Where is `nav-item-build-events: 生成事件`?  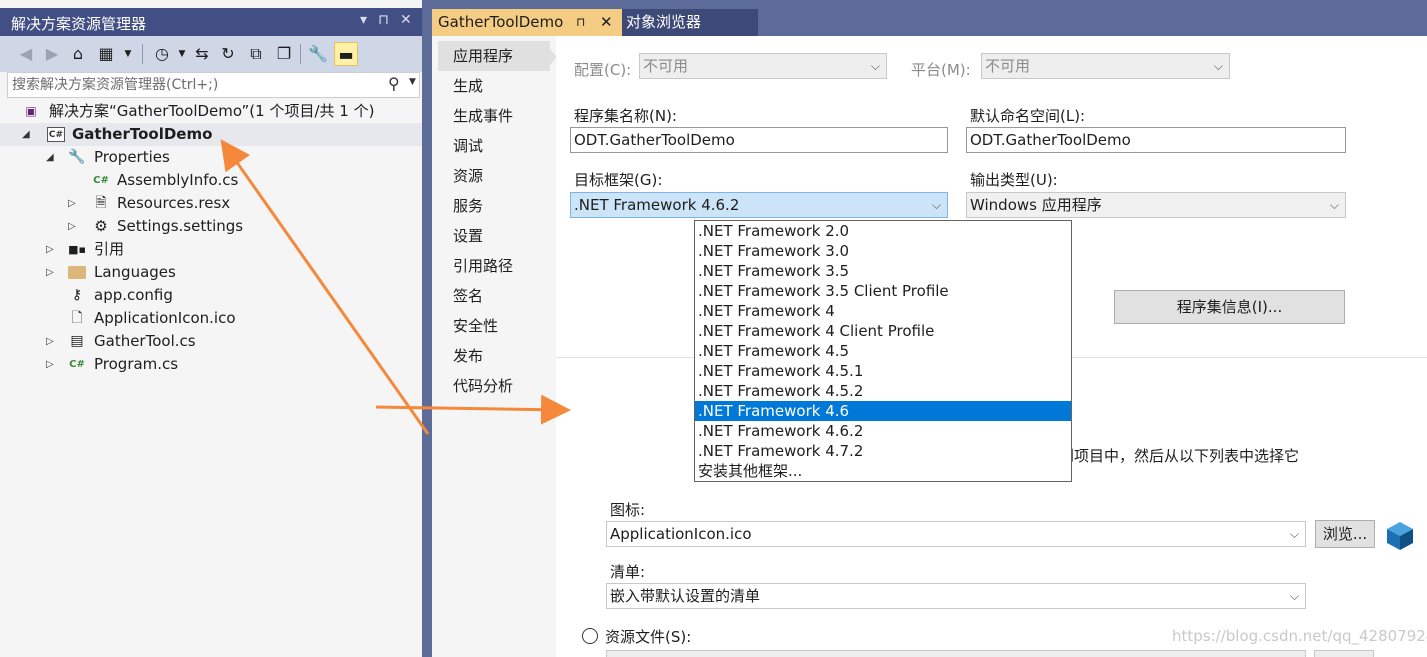 nav-item-build-events: 生成事件 is located at coordinates (494, 116).